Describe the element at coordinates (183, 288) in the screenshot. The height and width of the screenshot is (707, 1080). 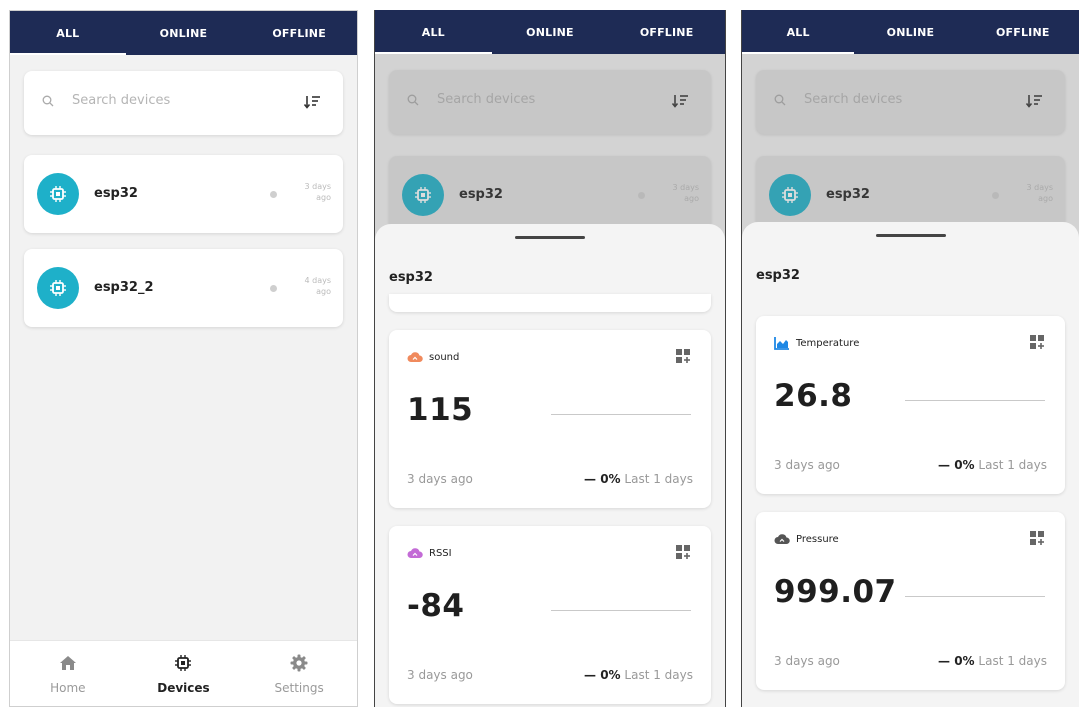
I see `device-card: esp32_2 4 days ago` at that location.